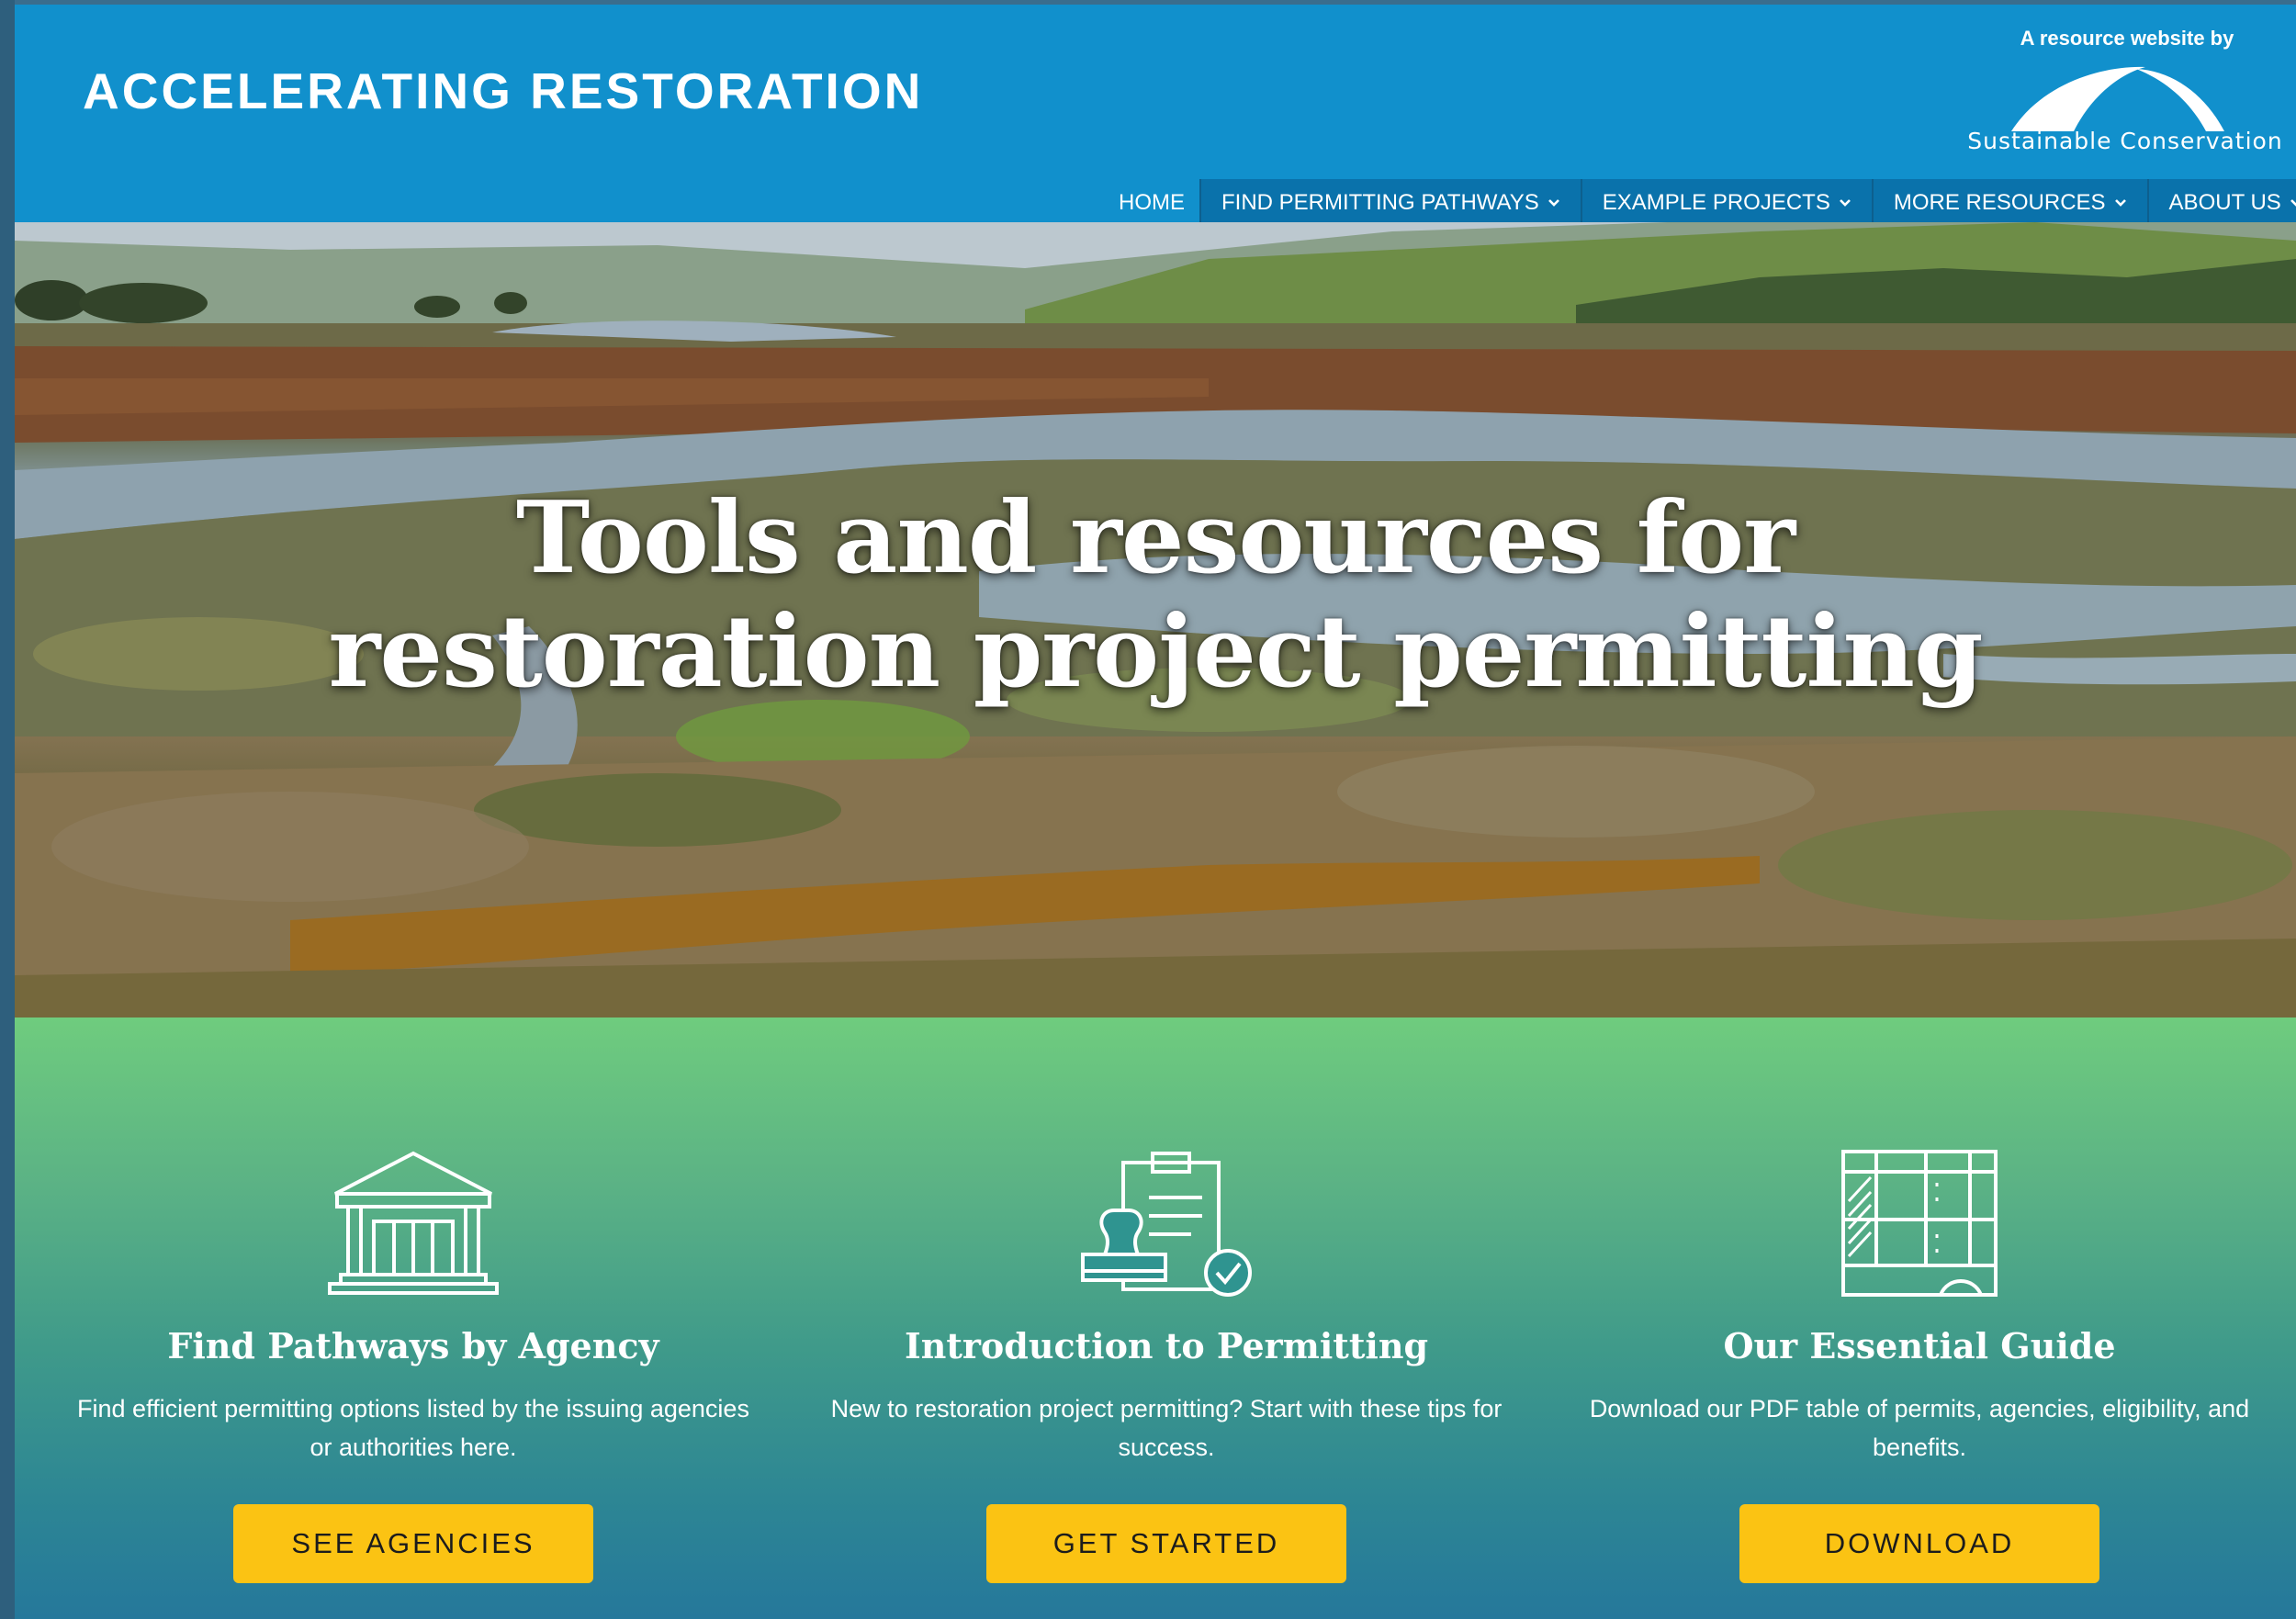 This screenshot has height=1619, width=2296. Describe the element at coordinates (1166, 1224) in the screenshot. I see `permit-stamp-icon` at that location.